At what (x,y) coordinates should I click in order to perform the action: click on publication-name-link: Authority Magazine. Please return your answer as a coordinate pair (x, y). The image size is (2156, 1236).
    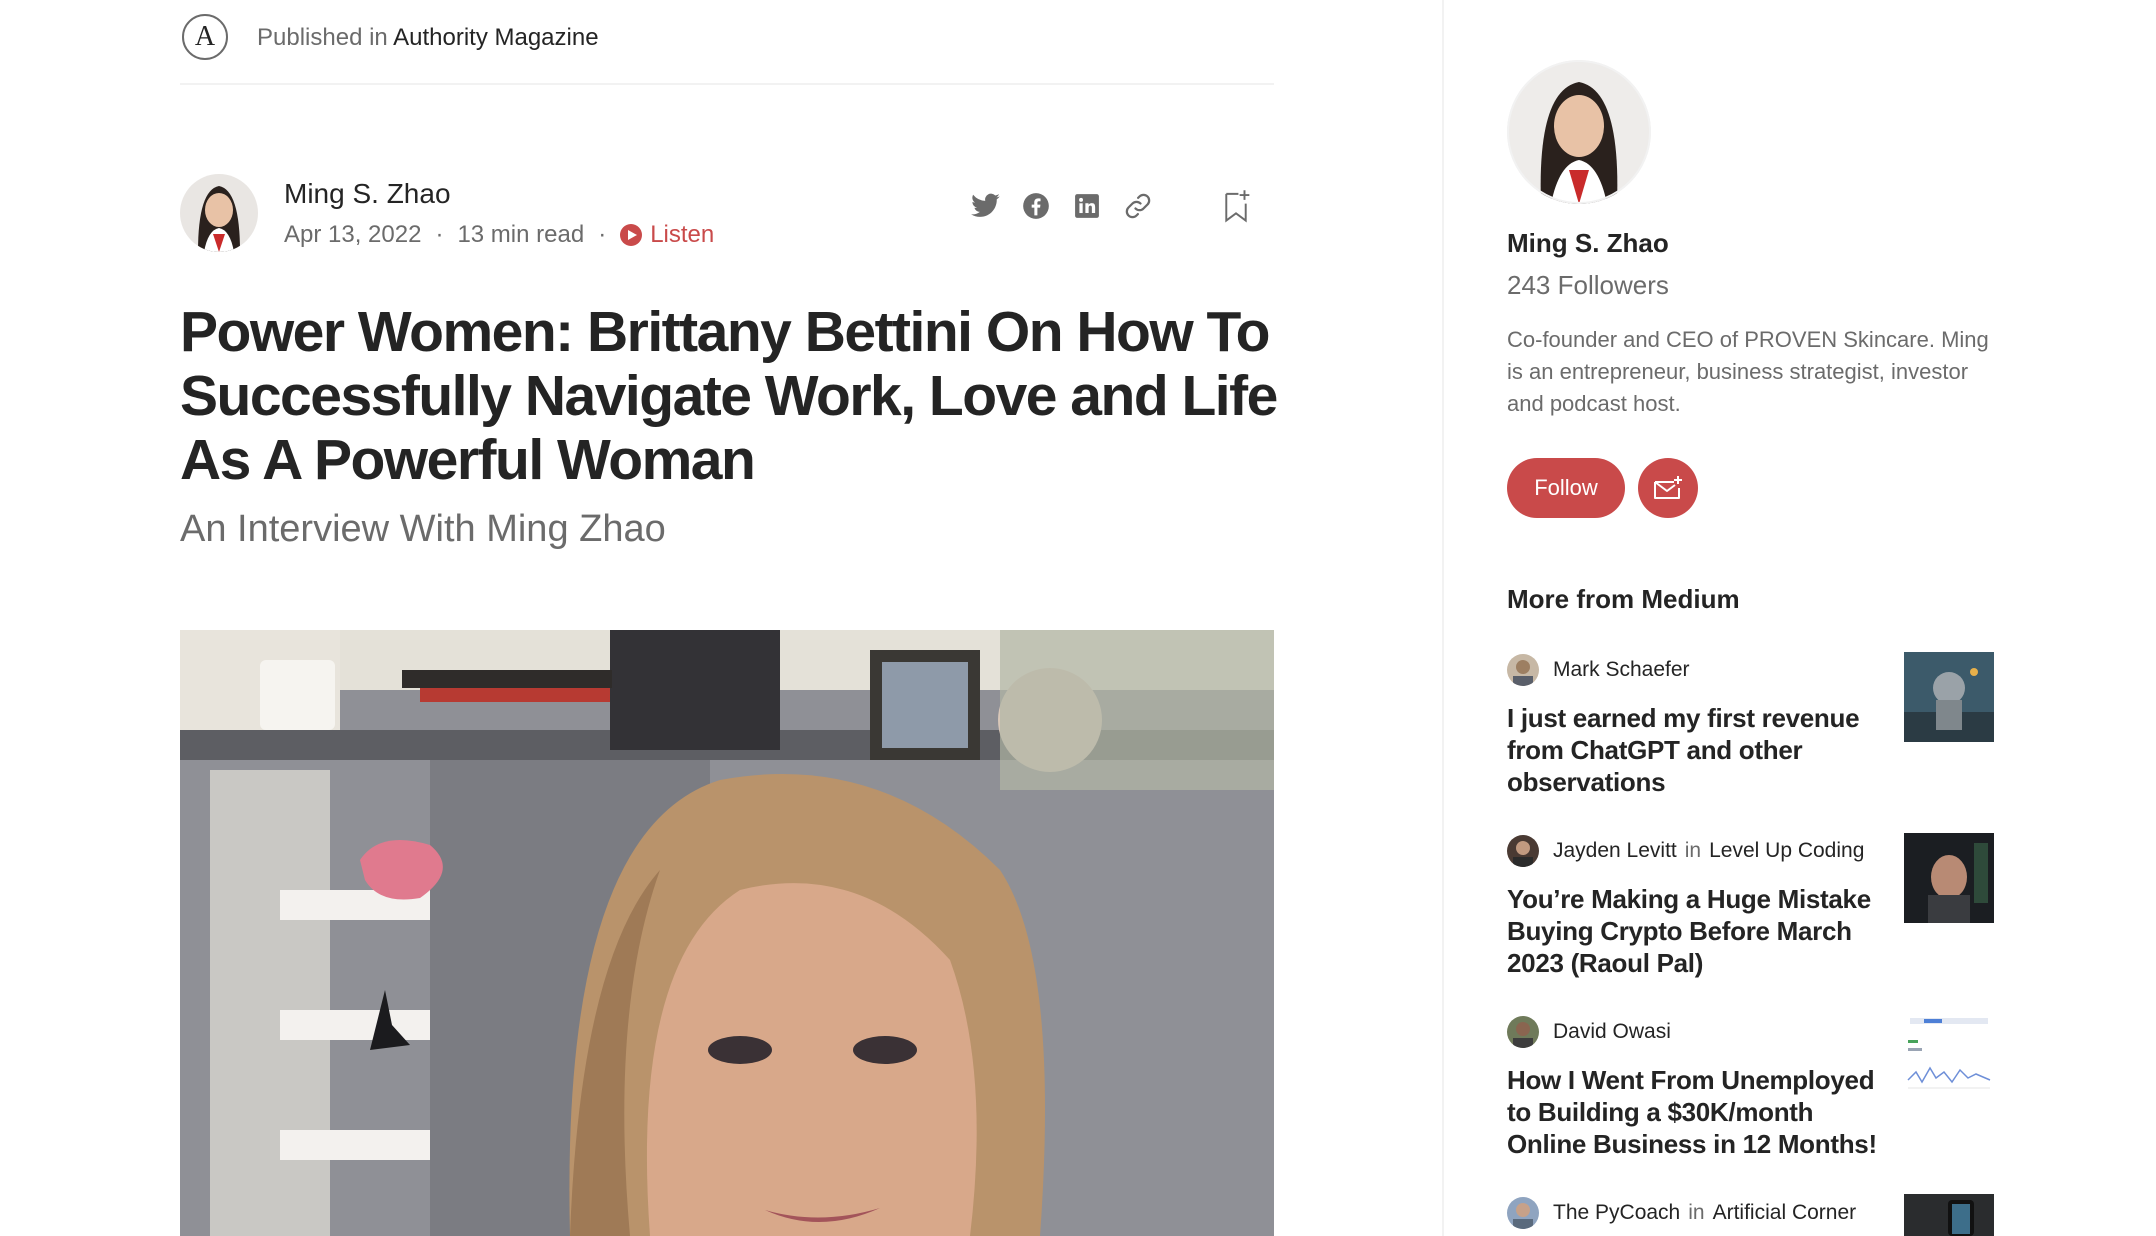
    Looking at the image, I should click on (495, 37).